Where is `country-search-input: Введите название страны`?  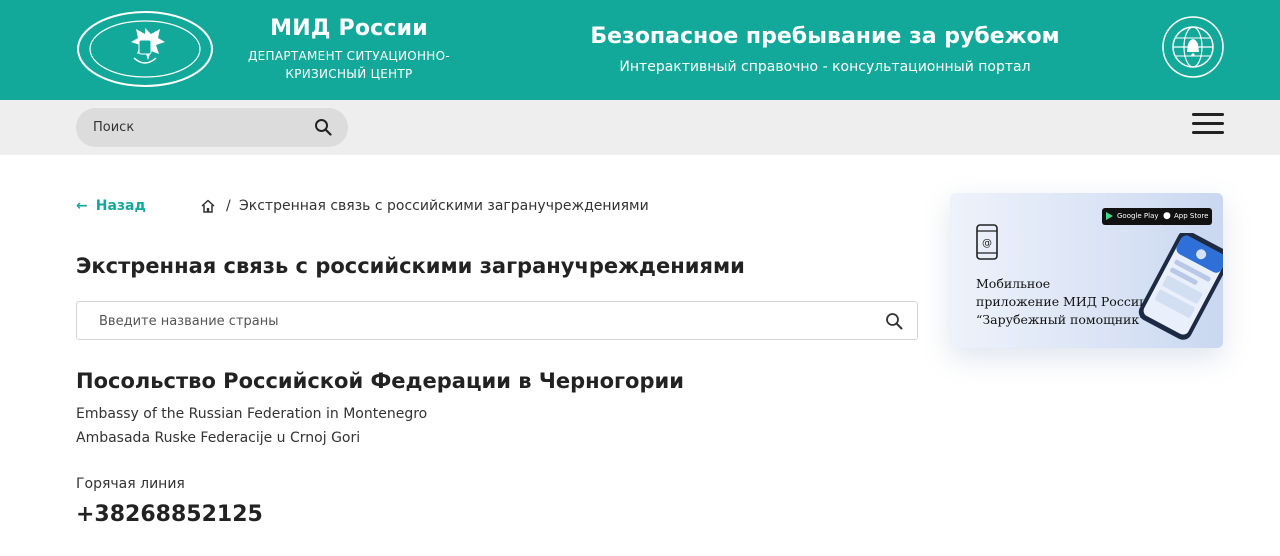 country-search-input: Введите название страны is located at coordinates (497, 320).